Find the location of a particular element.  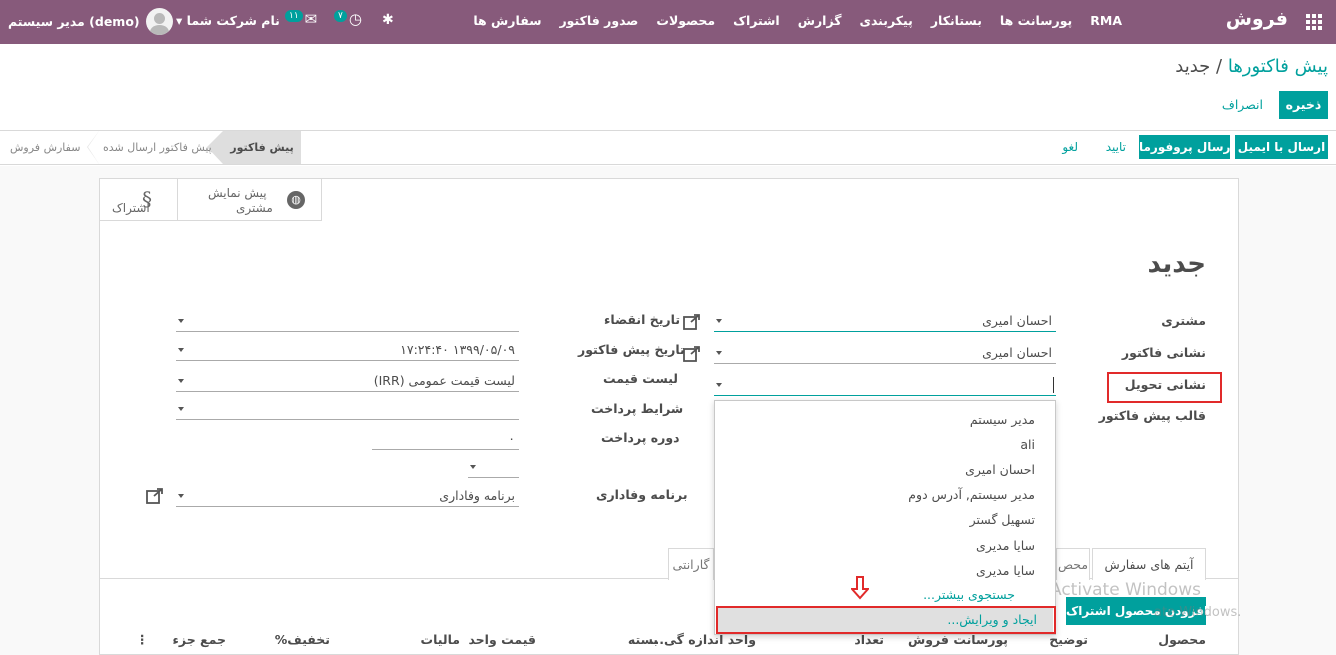

windows-watermark-line2: ate Windows. is located at coordinates (1198, 612).